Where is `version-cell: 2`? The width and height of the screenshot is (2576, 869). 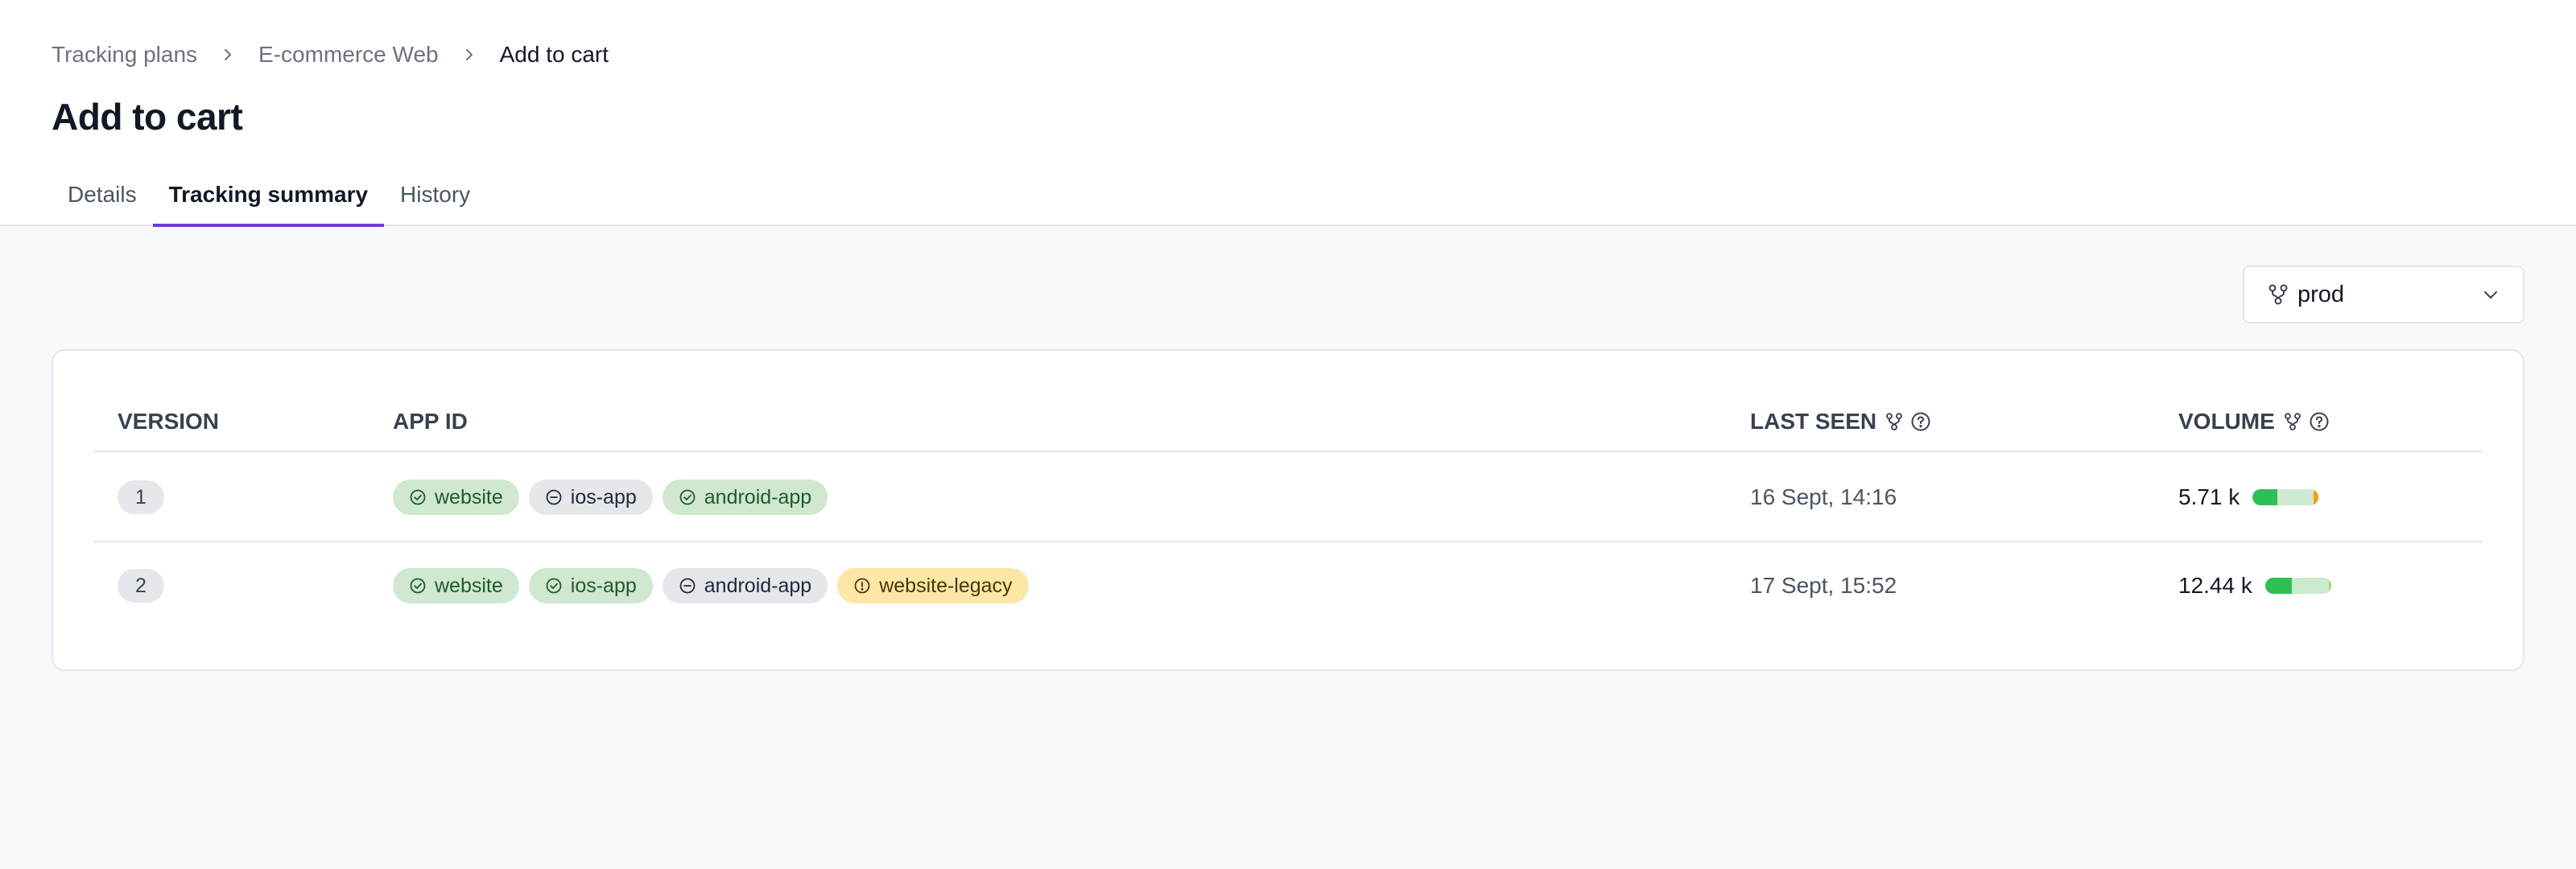
version-cell: 2 is located at coordinates (141, 585).